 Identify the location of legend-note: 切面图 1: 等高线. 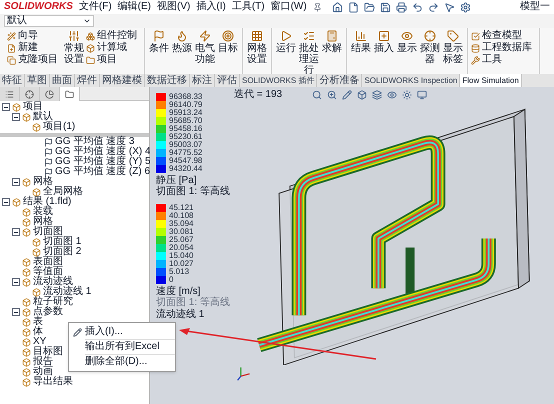
(192, 302).